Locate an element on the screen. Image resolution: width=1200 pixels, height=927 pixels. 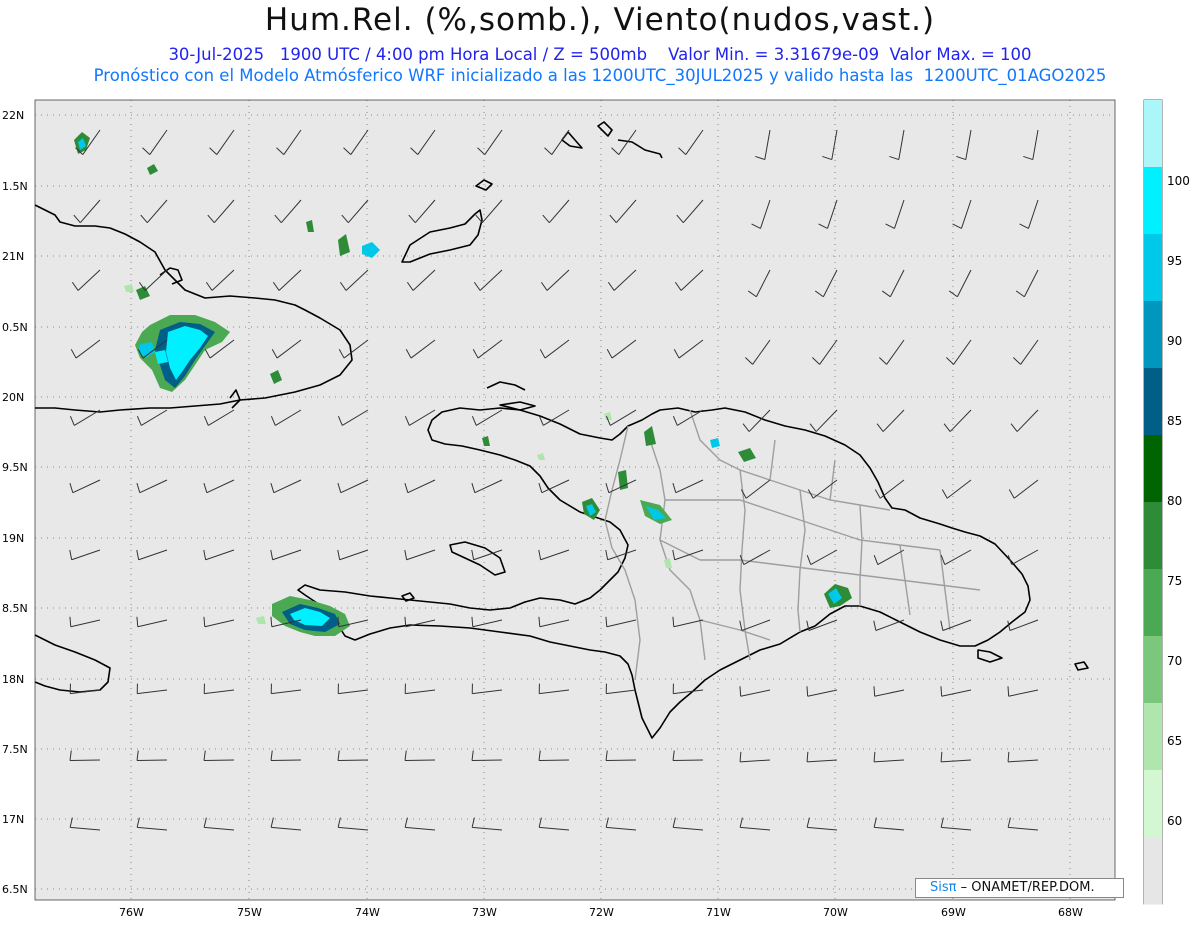
lat-label: 1.5N is located at coordinates (15, 186).